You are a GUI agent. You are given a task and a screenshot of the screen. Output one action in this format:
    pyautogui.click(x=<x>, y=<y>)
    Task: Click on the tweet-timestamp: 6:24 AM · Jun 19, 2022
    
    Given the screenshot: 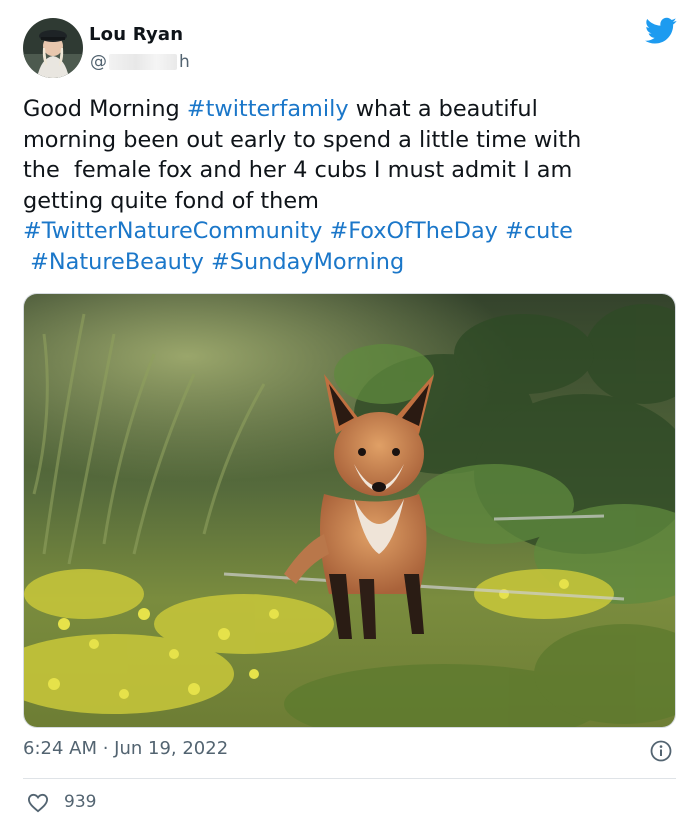 What is the action you would take?
    pyautogui.click(x=125, y=748)
    